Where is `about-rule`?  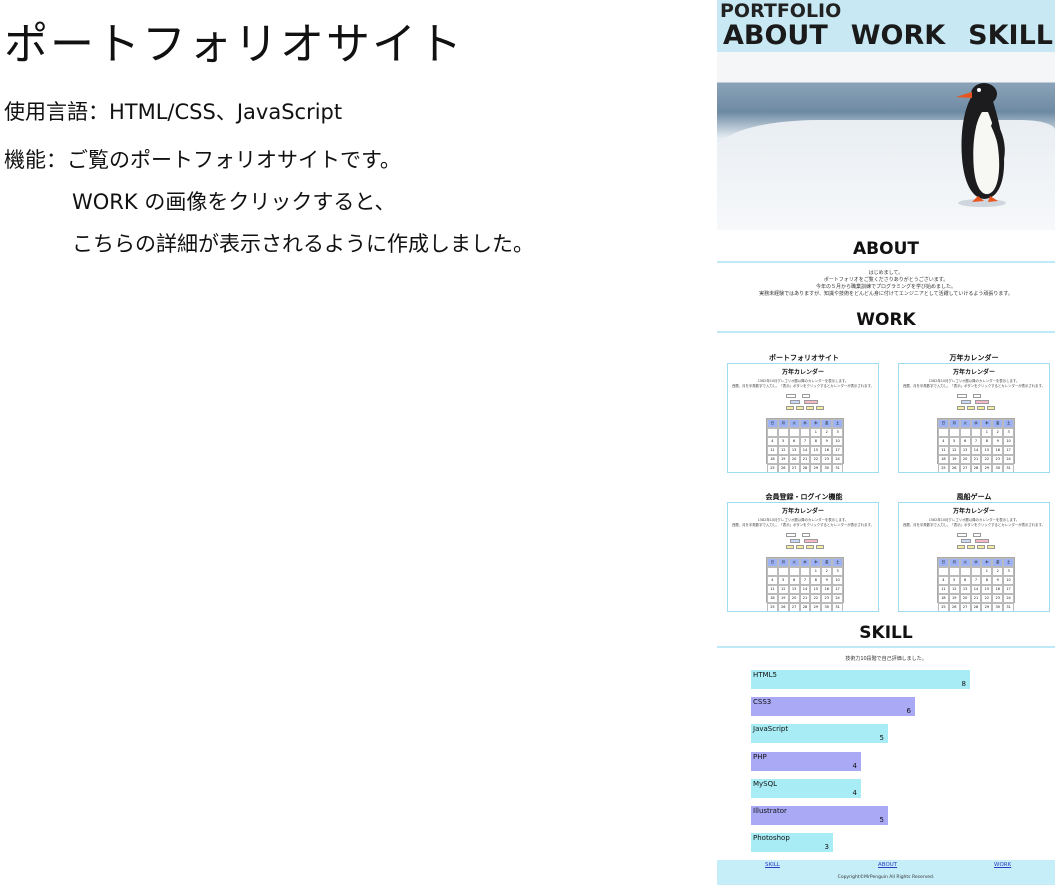 about-rule is located at coordinates (886, 262).